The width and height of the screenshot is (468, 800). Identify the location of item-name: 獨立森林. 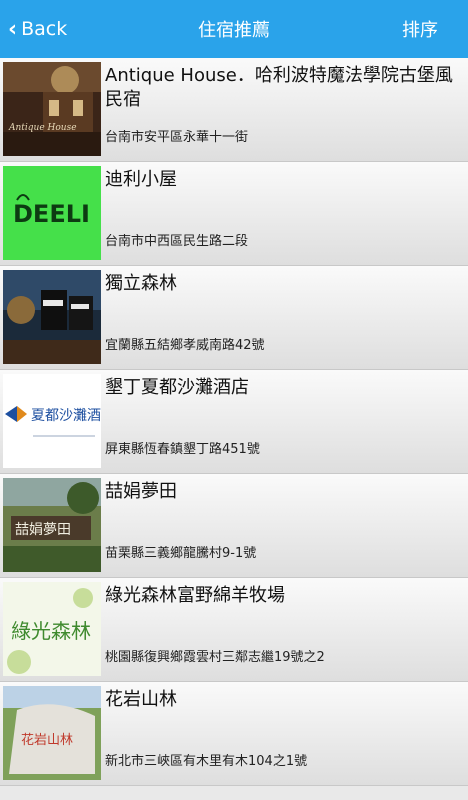
(141, 283).